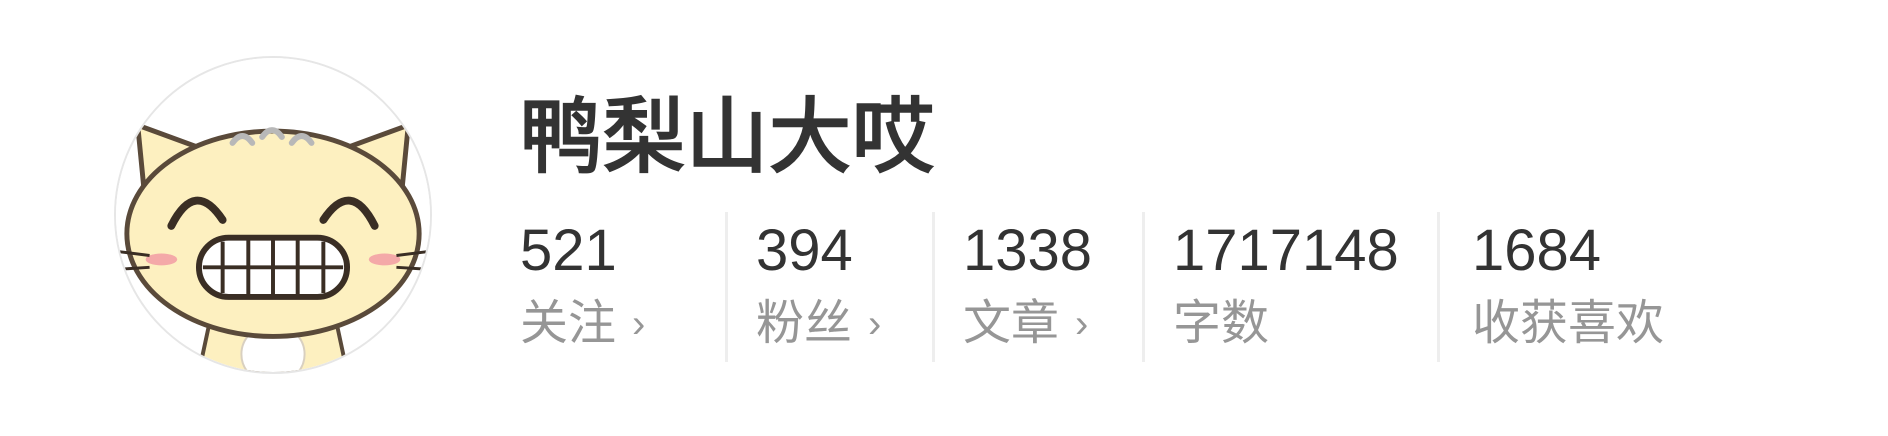 This screenshot has height=436, width=1888. What do you see at coordinates (727, 138) in the screenshot?
I see `username: 鸭梨山大哎` at bounding box center [727, 138].